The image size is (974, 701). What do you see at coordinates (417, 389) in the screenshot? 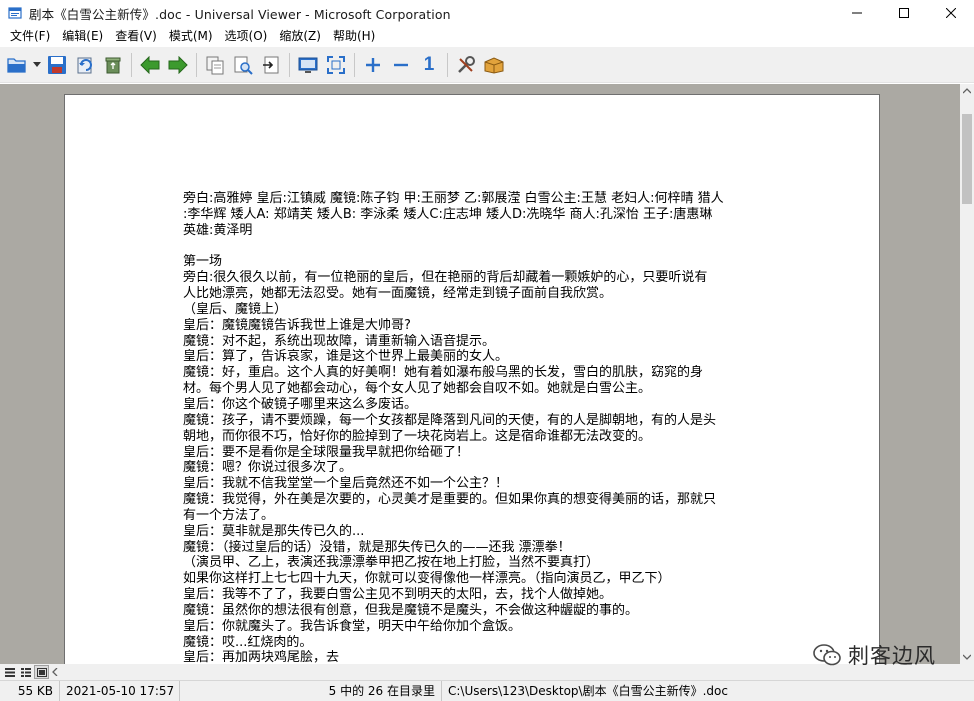
I see `document-line: 材。每个男人见了她都会动心，每个女人见了她都会自叹不如。她就是白雪公主。` at bounding box center [417, 389].